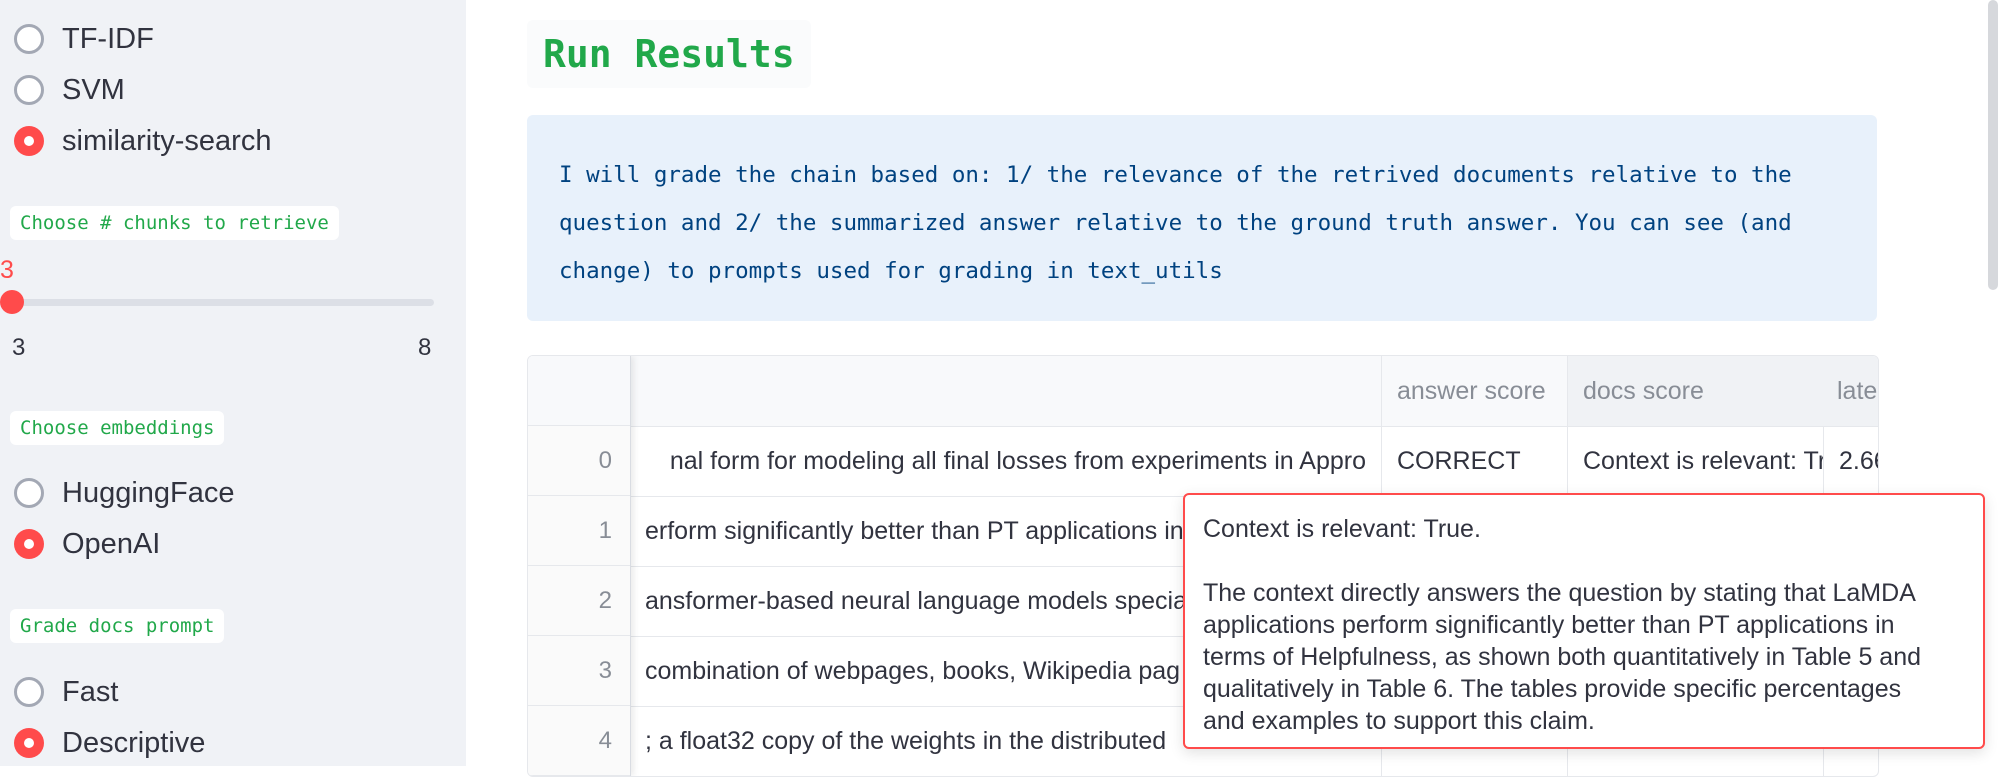 The width and height of the screenshot is (2000, 777). I want to click on tooltip-line: Context is relevant: True., so click(1342, 529).